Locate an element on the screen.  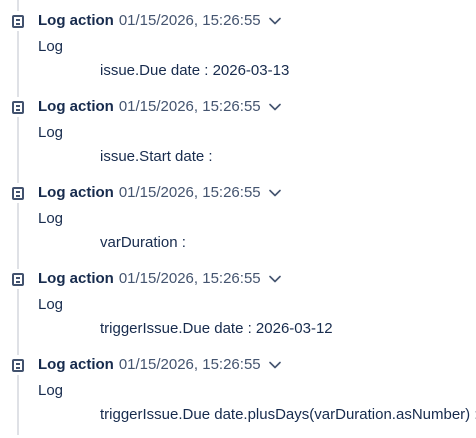
log-entry-message: triggerIssue.Due date : 2026-03-12 is located at coordinates (216, 328).